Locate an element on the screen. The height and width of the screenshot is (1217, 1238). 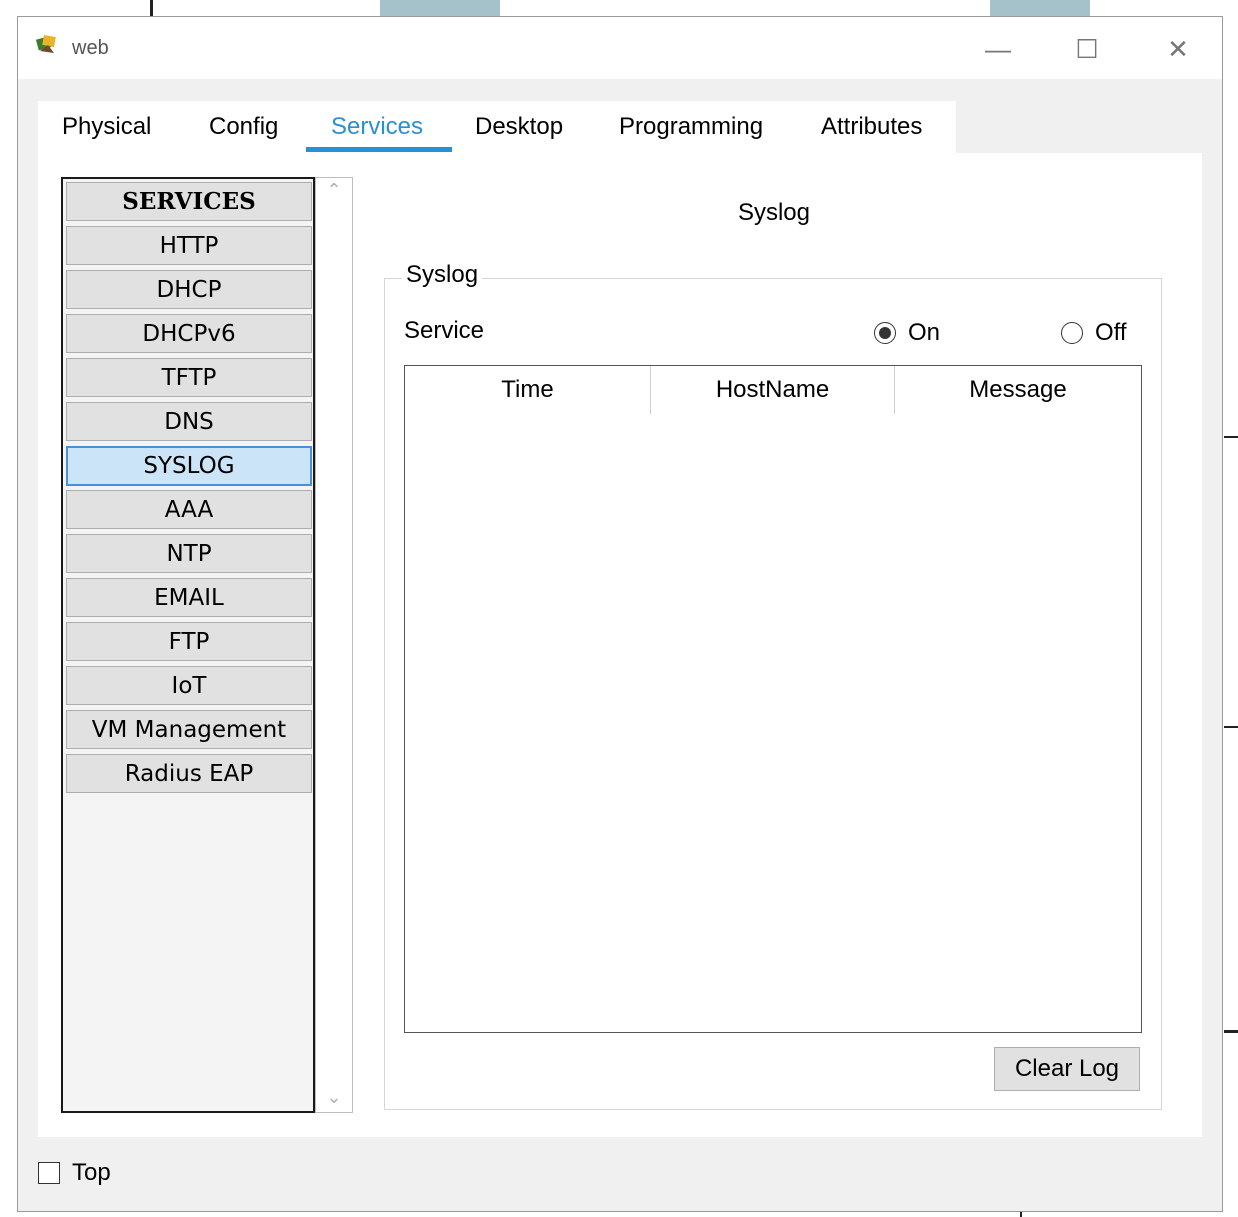
service-item-syslog: SYSLOG is located at coordinates (189, 466).